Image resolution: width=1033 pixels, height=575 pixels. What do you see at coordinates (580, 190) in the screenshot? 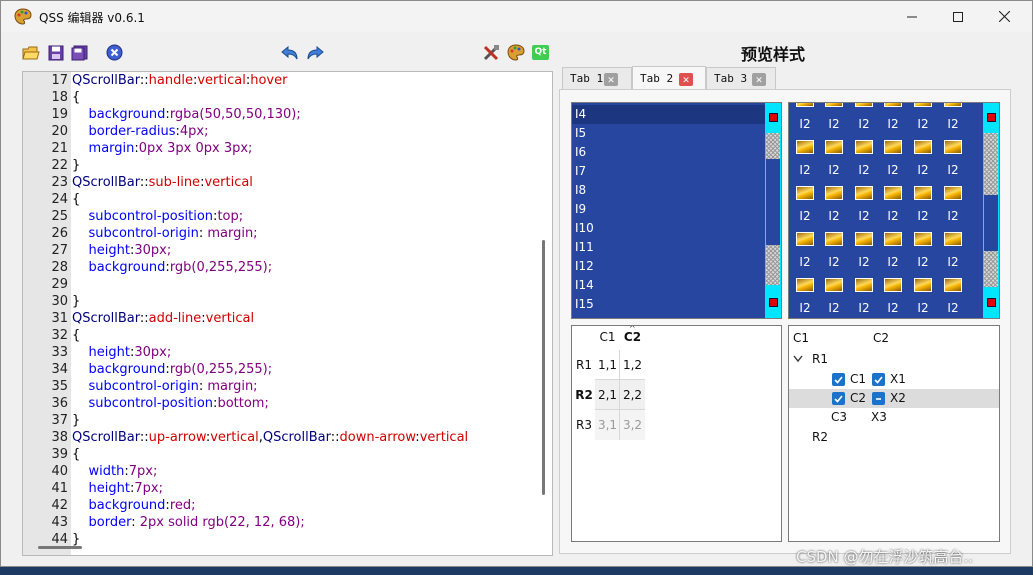
I see `list-item: I8` at bounding box center [580, 190].